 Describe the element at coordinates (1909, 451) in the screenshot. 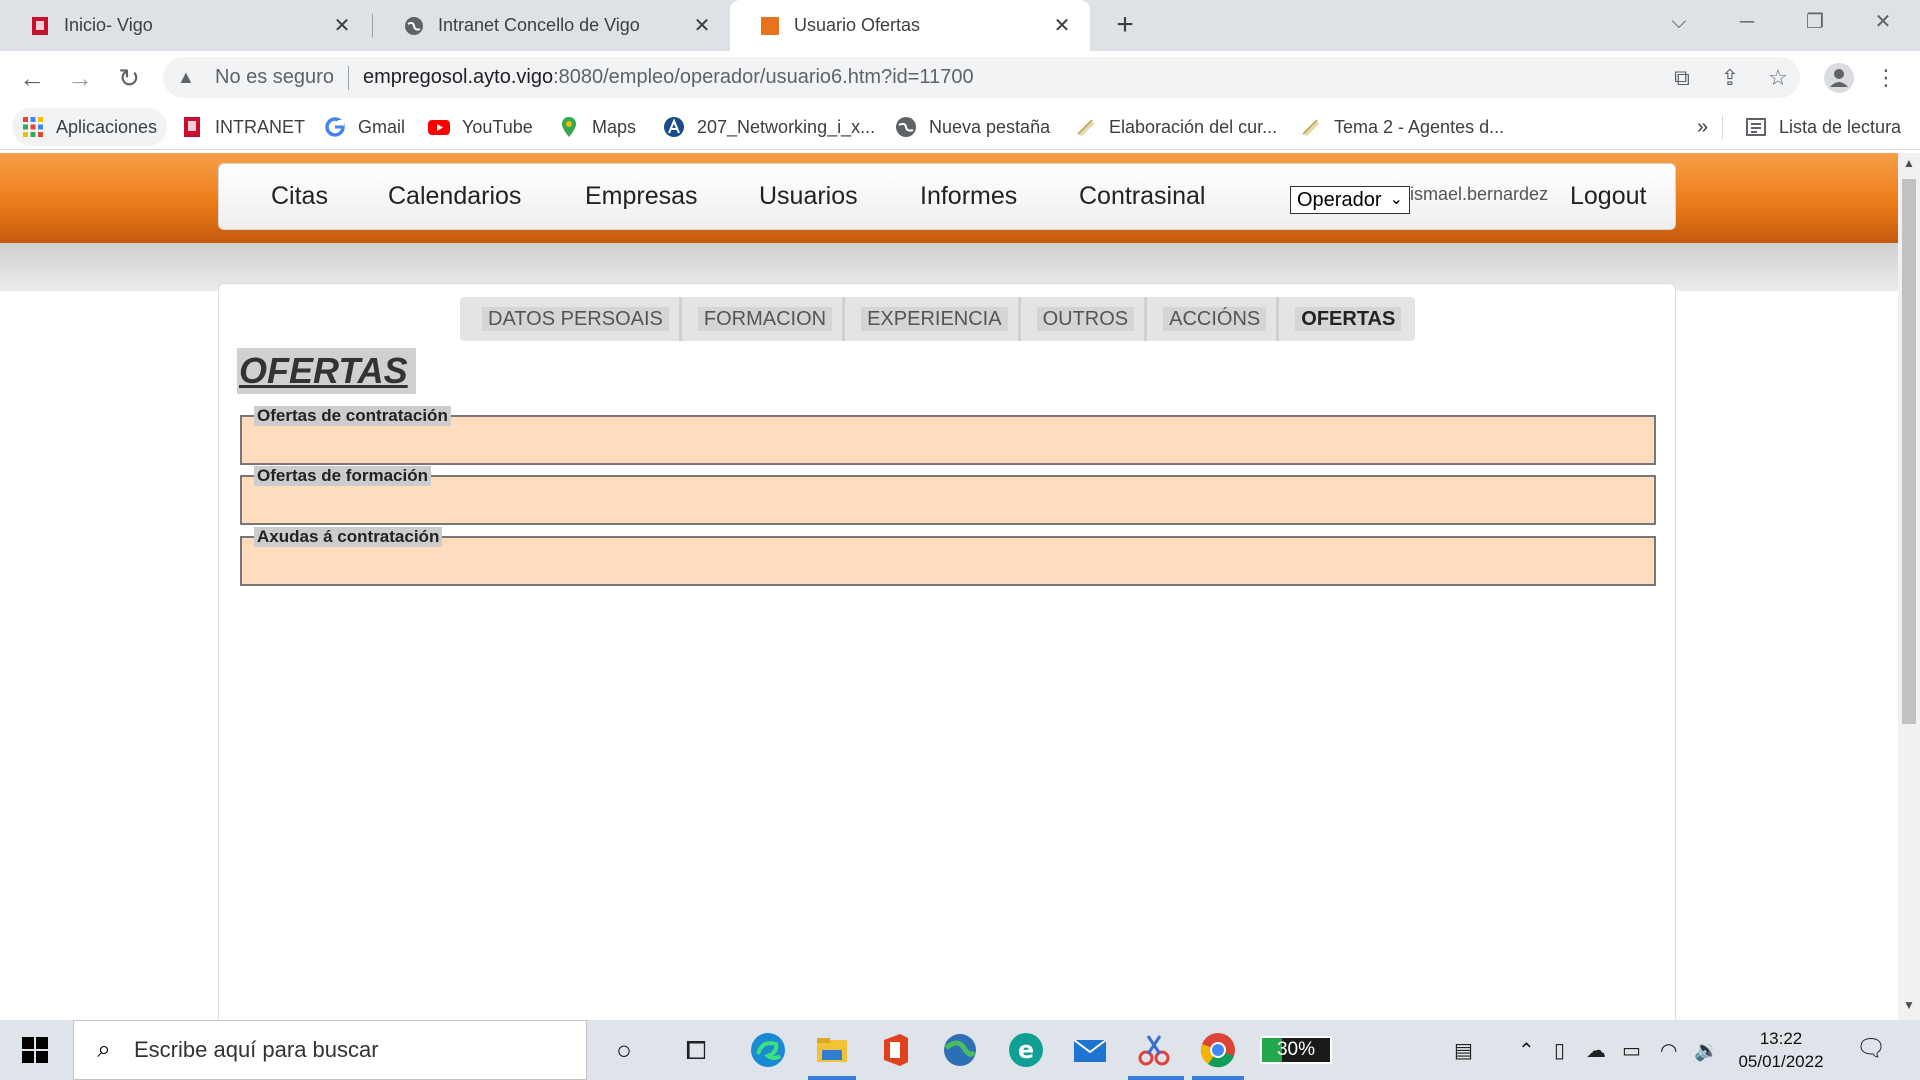

I see `scrollbar-thumb` at that location.